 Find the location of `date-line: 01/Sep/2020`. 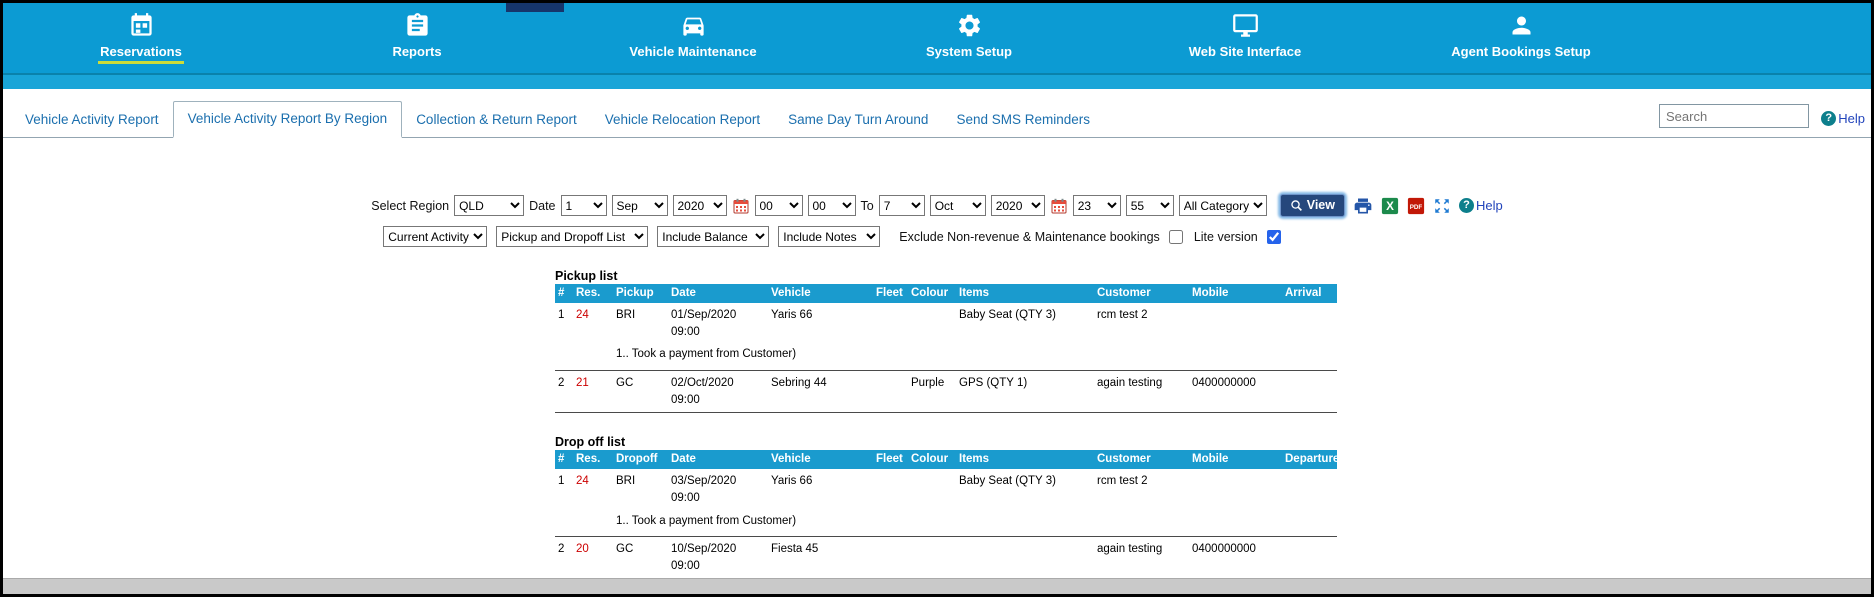

date-line: 01/Sep/2020 is located at coordinates (704, 315).